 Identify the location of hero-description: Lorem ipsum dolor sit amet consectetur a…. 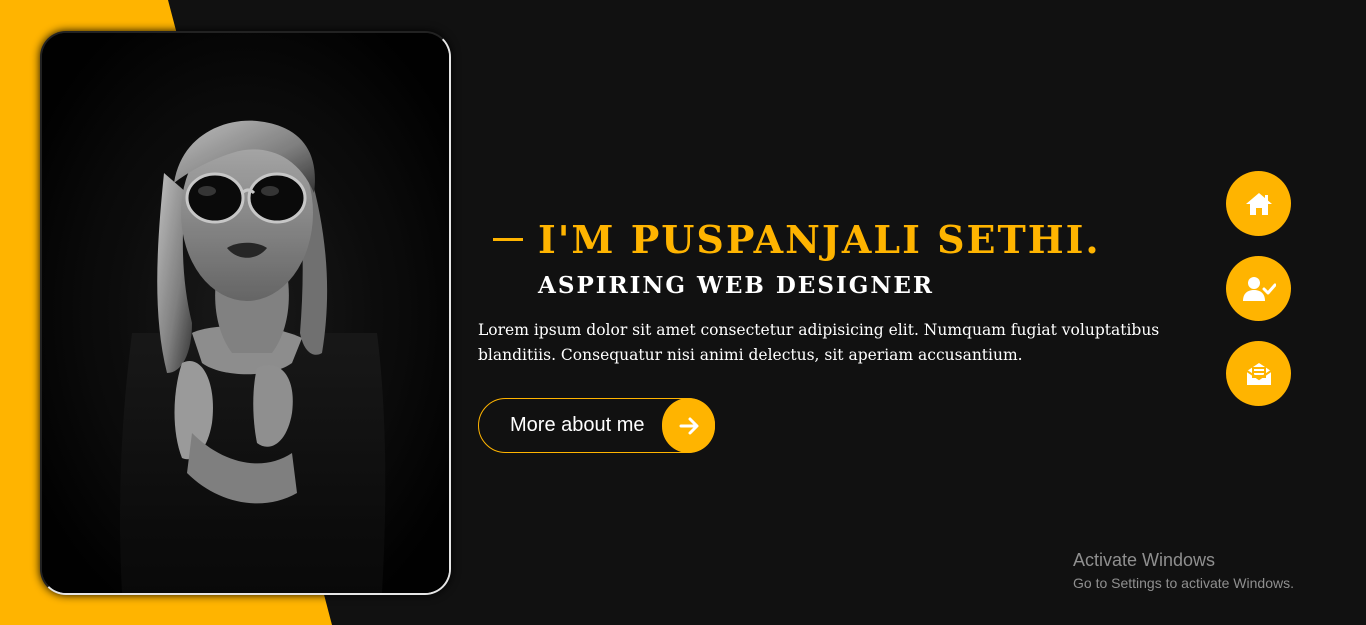
(819, 342).